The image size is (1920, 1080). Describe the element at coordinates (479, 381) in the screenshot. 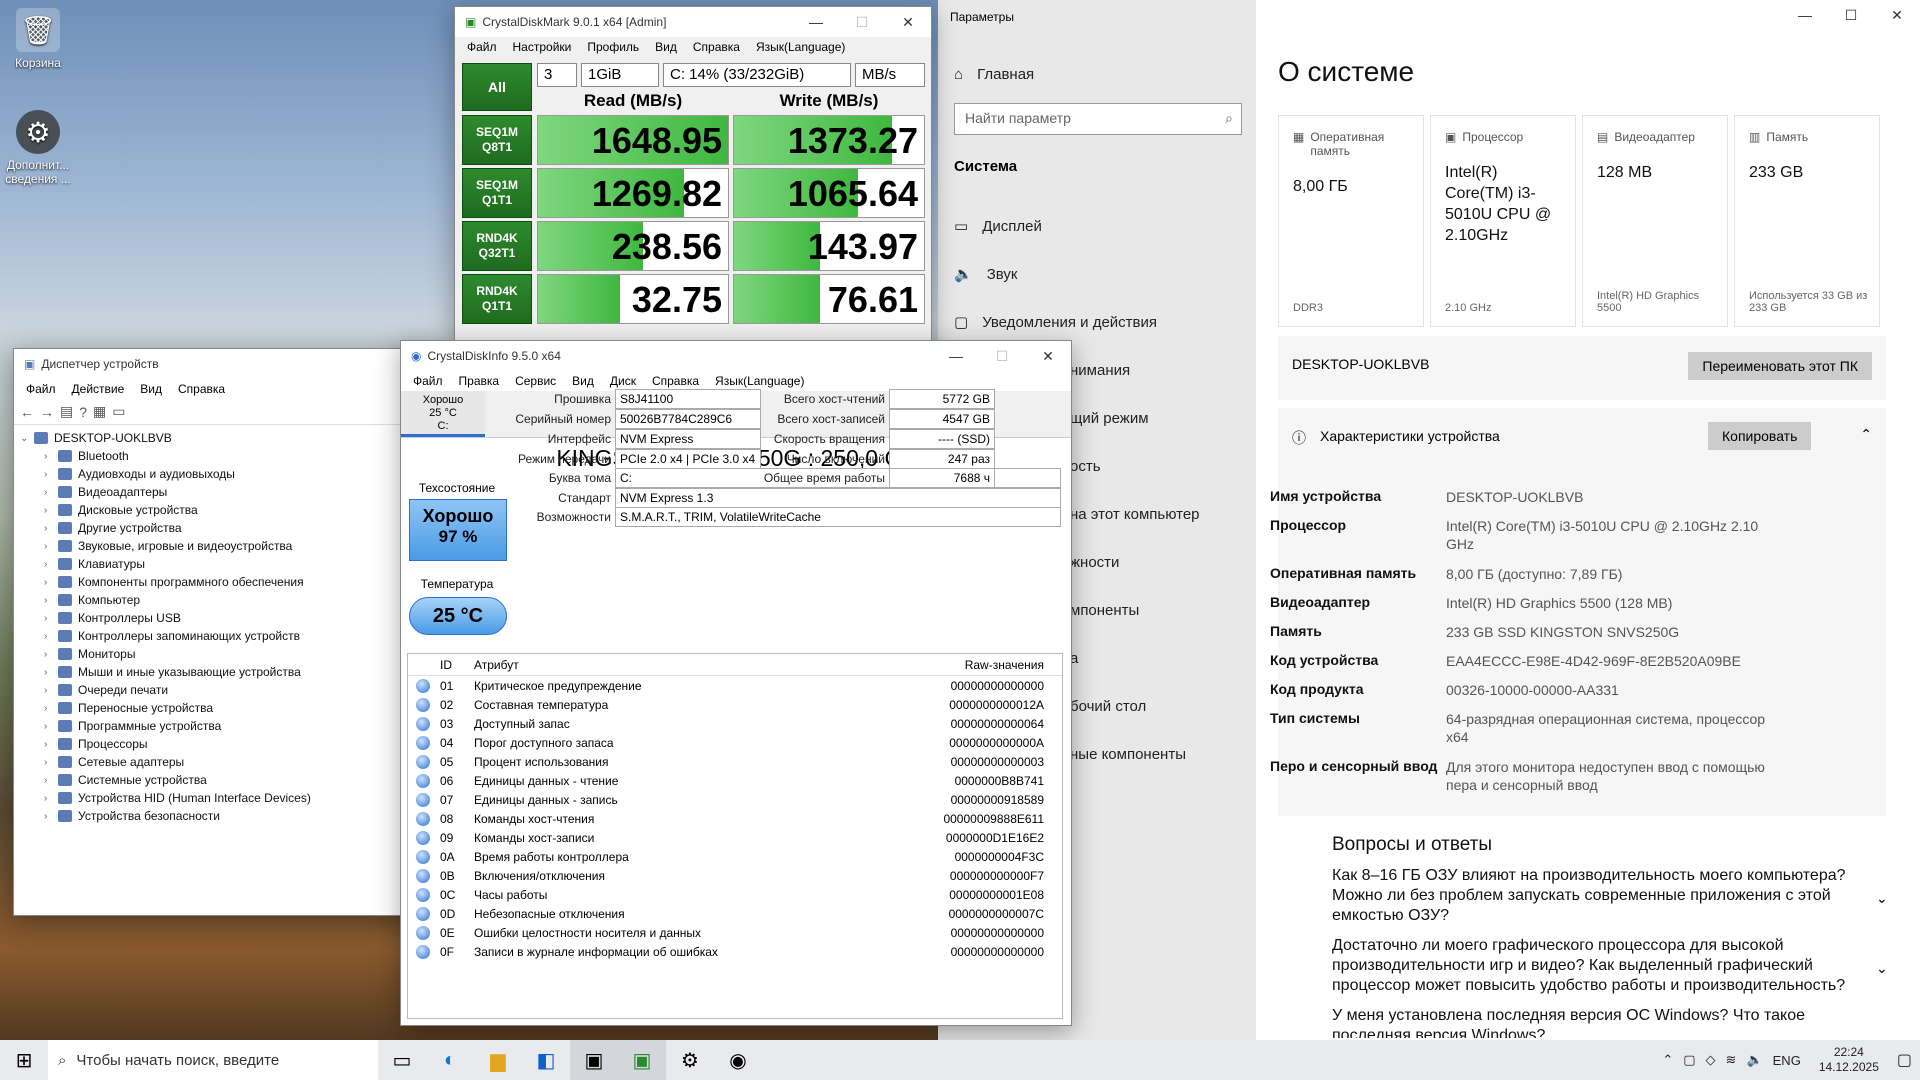

I see `menu-item: Правка` at that location.